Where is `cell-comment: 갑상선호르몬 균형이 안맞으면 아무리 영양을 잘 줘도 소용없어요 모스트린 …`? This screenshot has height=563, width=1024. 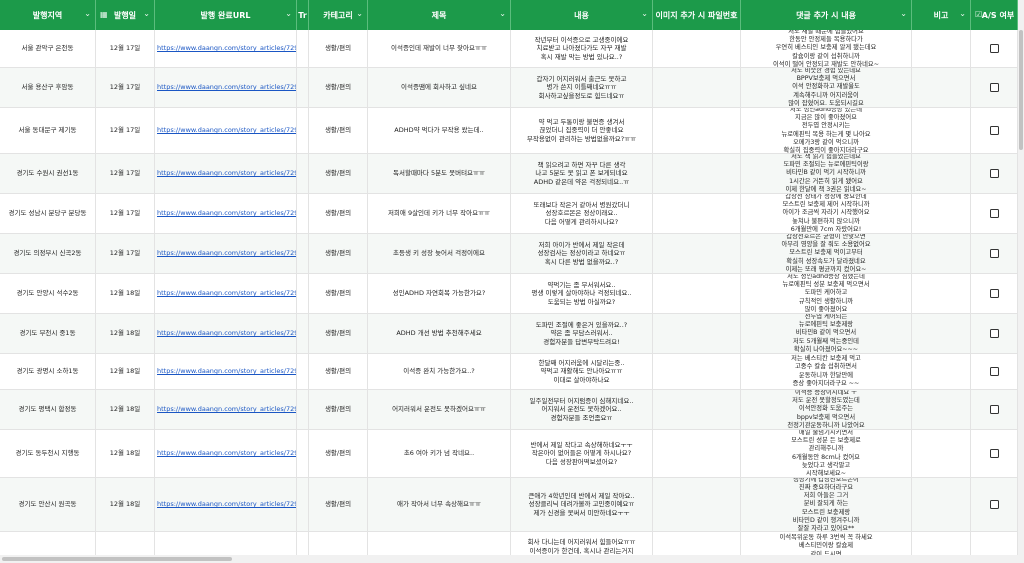 cell-comment: 갑상선호르몬 균형이 안맞으면 아무리 영양을 잘 줘도 소용없어요 모스트린 … is located at coordinates (826, 253).